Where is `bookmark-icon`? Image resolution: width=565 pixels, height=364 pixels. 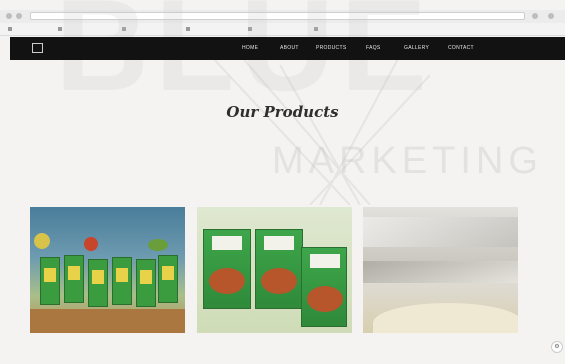
bookmark-icon is located at coordinates (10, 28).